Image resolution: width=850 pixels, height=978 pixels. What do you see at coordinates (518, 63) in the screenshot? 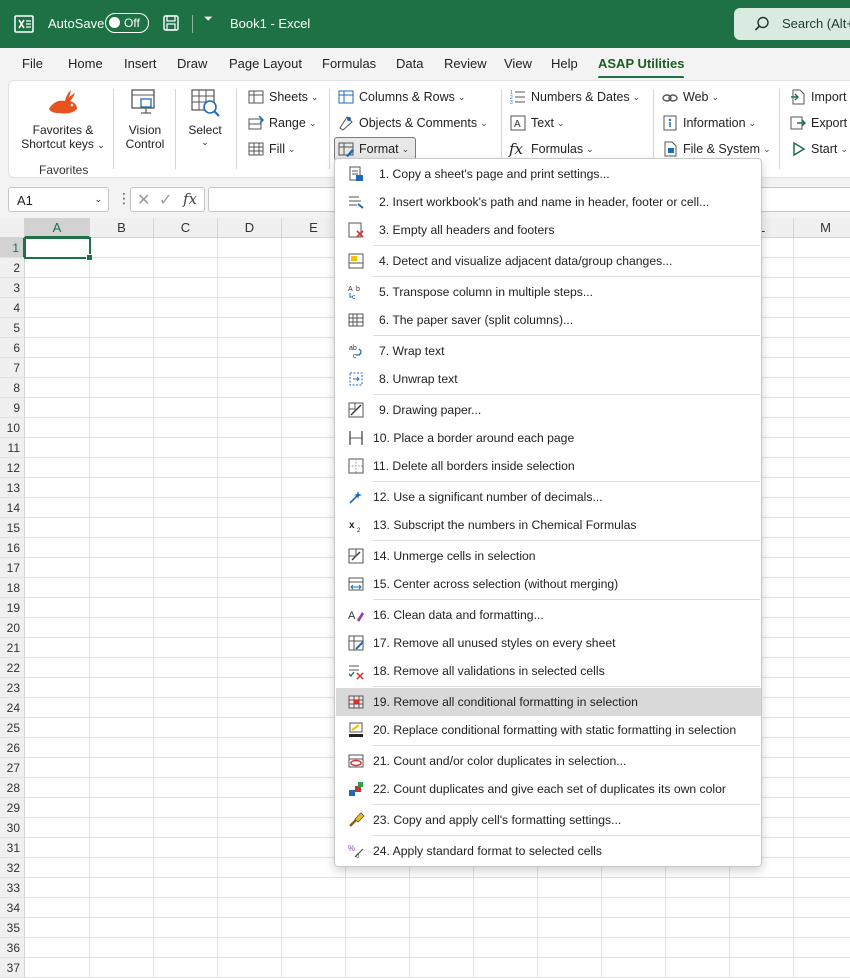
I see `tab-view: View` at bounding box center [518, 63].